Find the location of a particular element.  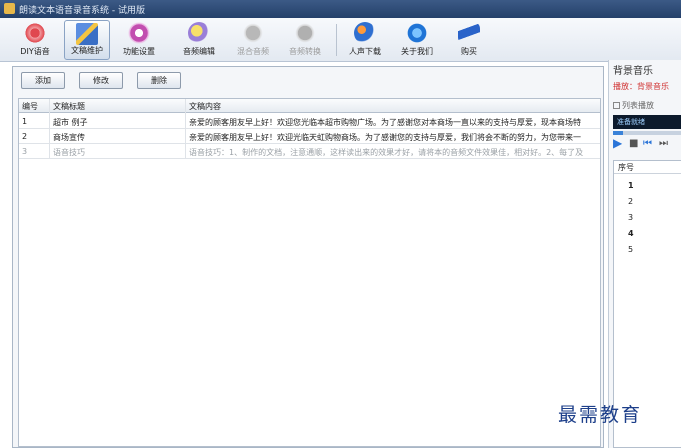

table-header: 编号 文稿标题 文稿内容 is located at coordinates (309, 106).